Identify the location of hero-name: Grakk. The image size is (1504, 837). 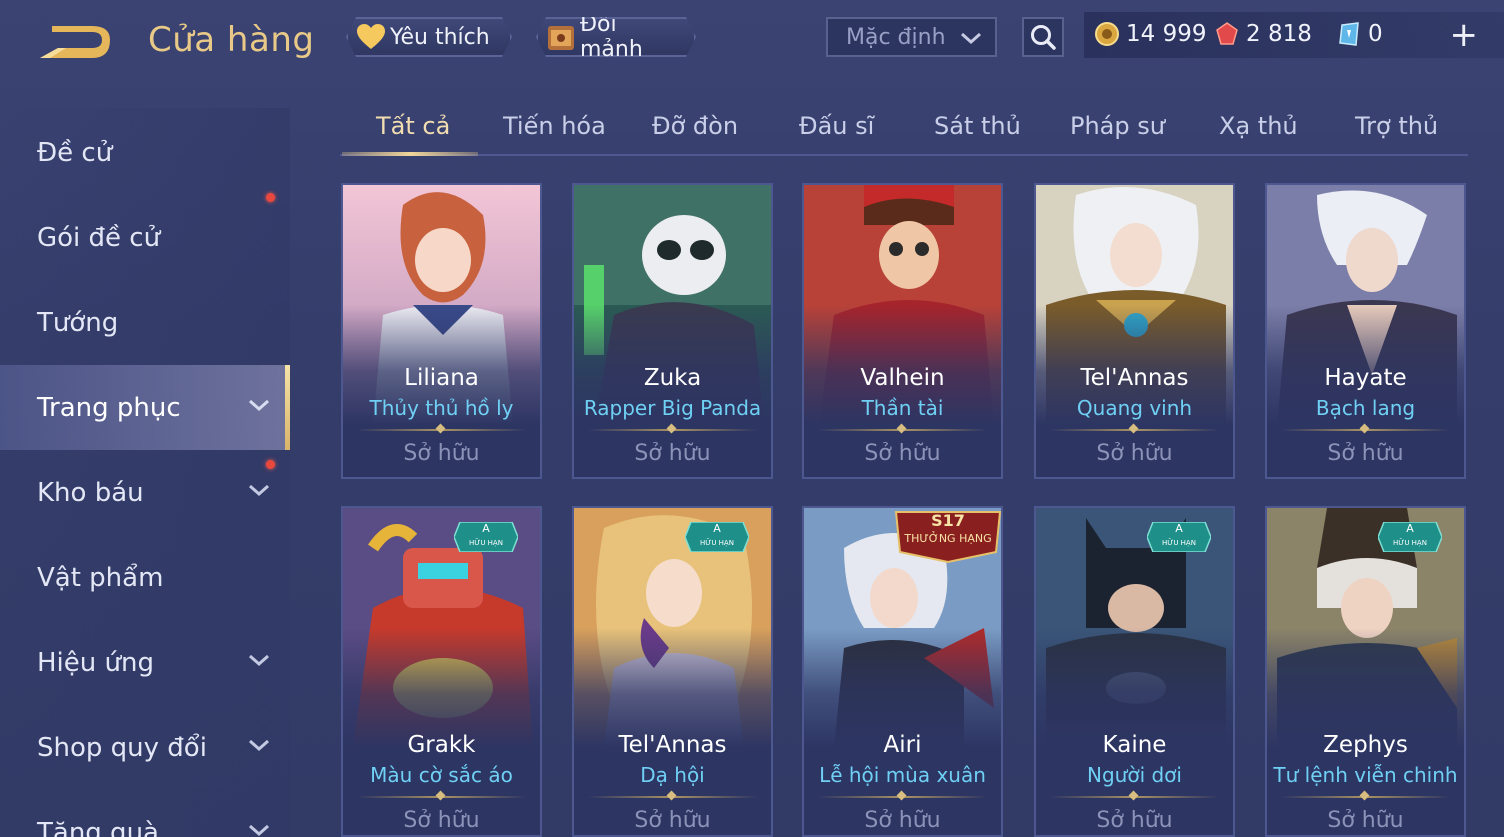
(441, 745).